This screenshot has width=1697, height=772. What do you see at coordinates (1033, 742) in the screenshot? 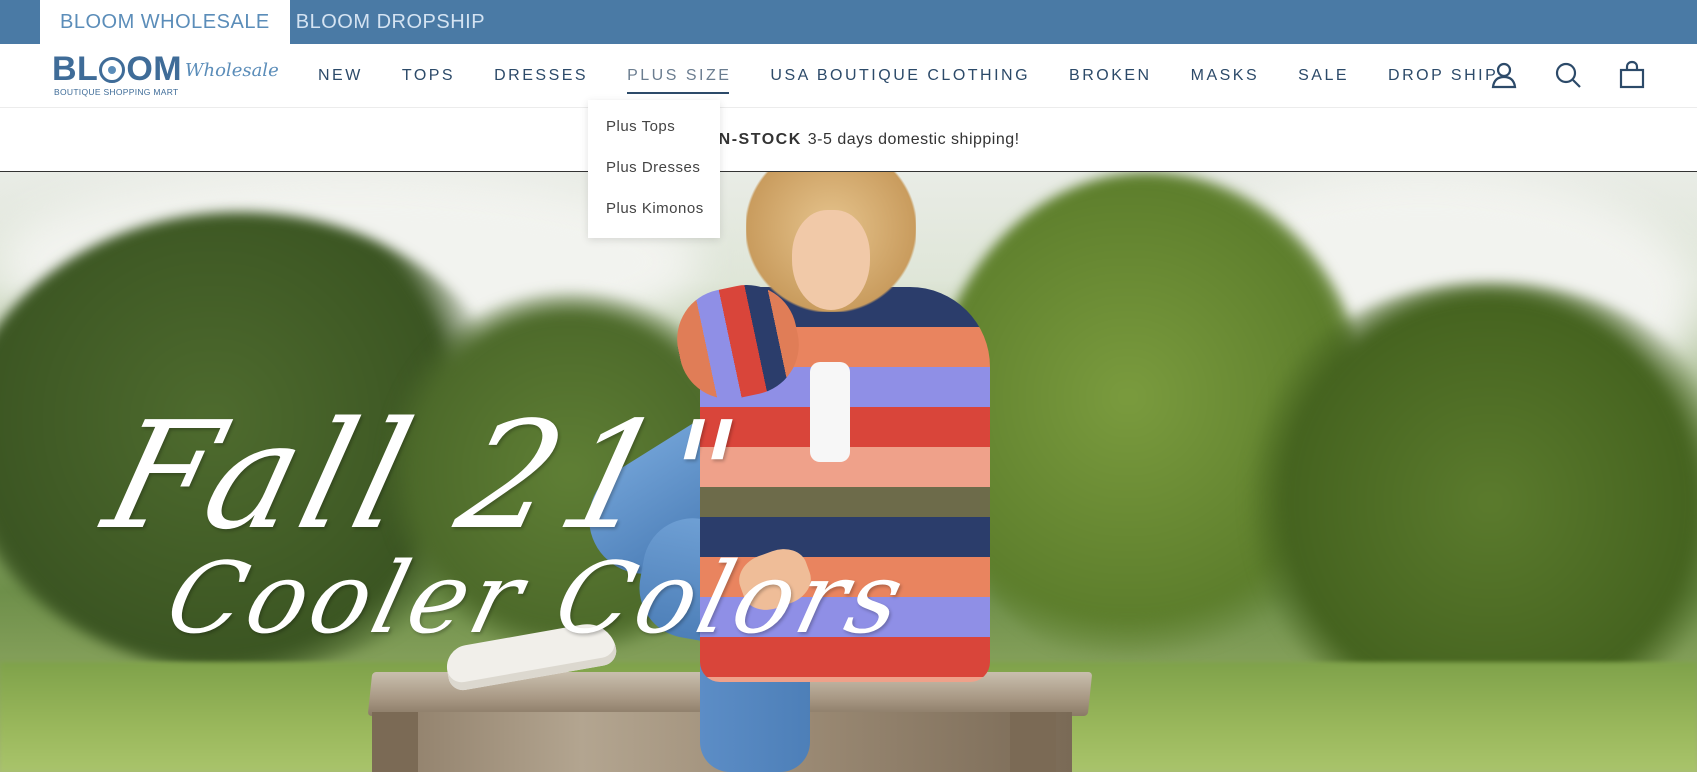
I see `bench-leg-right` at bounding box center [1033, 742].